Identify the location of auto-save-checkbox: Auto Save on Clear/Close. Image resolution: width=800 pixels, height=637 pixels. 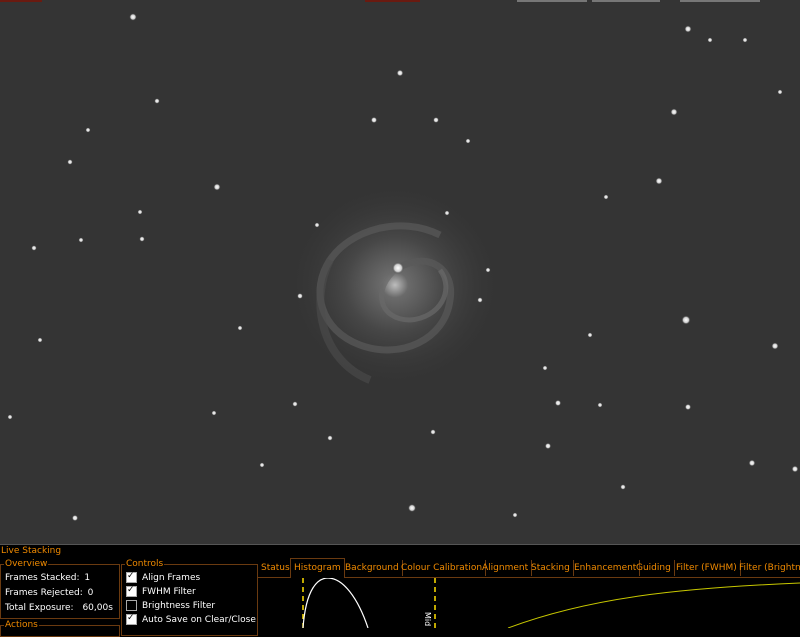
(191, 619).